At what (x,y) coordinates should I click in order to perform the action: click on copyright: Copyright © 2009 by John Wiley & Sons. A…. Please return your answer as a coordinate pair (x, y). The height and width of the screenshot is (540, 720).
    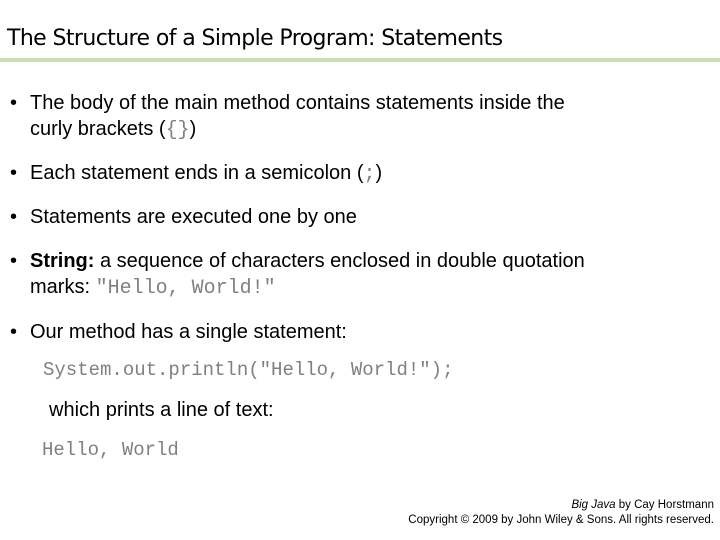
    Looking at the image, I should click on (561, 520).